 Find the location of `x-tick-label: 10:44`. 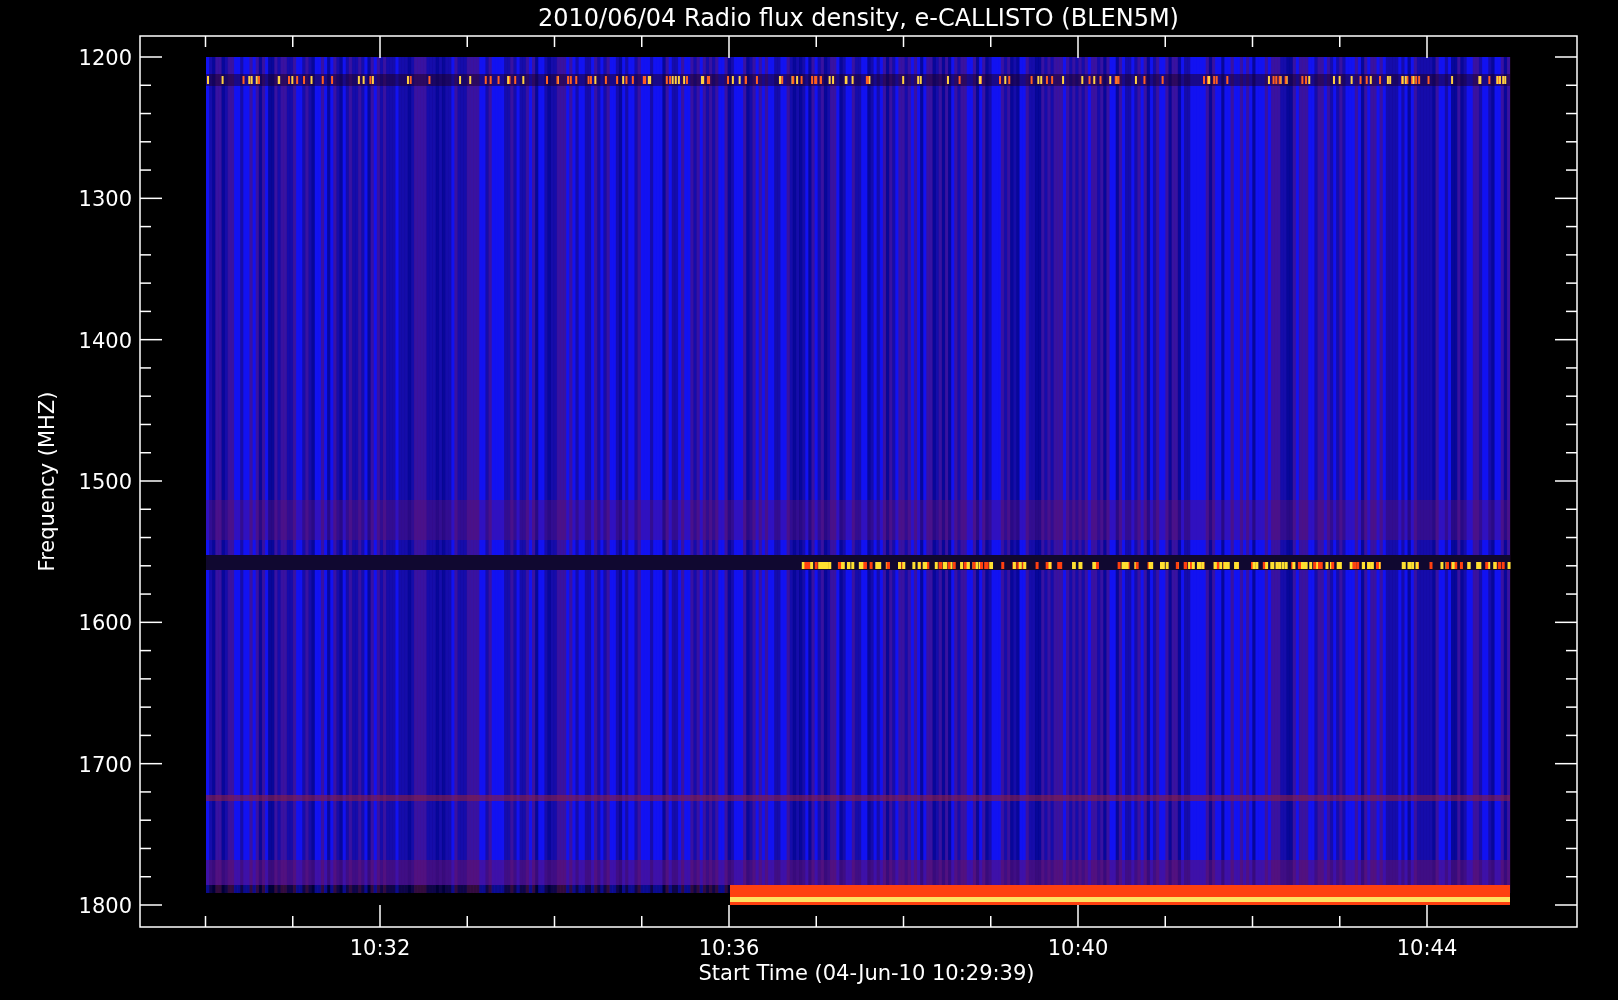

x-tick-label: 10:44 is located at coordinates (1427, 948).